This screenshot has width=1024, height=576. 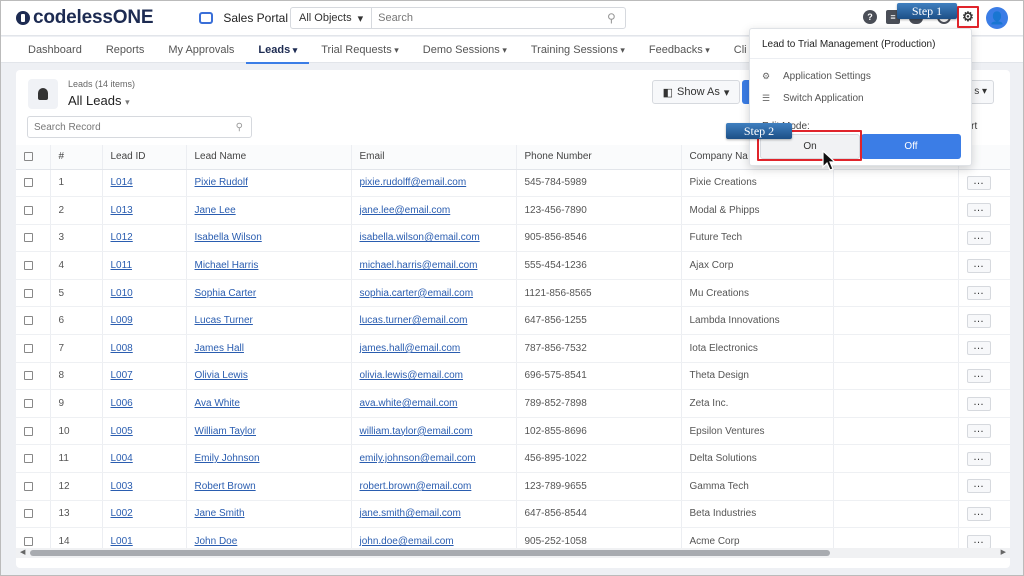 I want to click on user-avatar: 👤, so click(x=997, y=18).